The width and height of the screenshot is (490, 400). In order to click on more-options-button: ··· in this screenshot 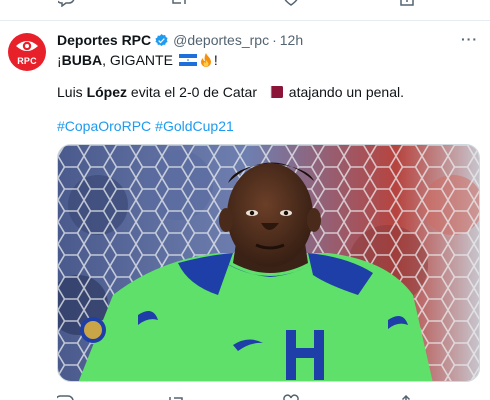, I will do `click(469, 39)`.